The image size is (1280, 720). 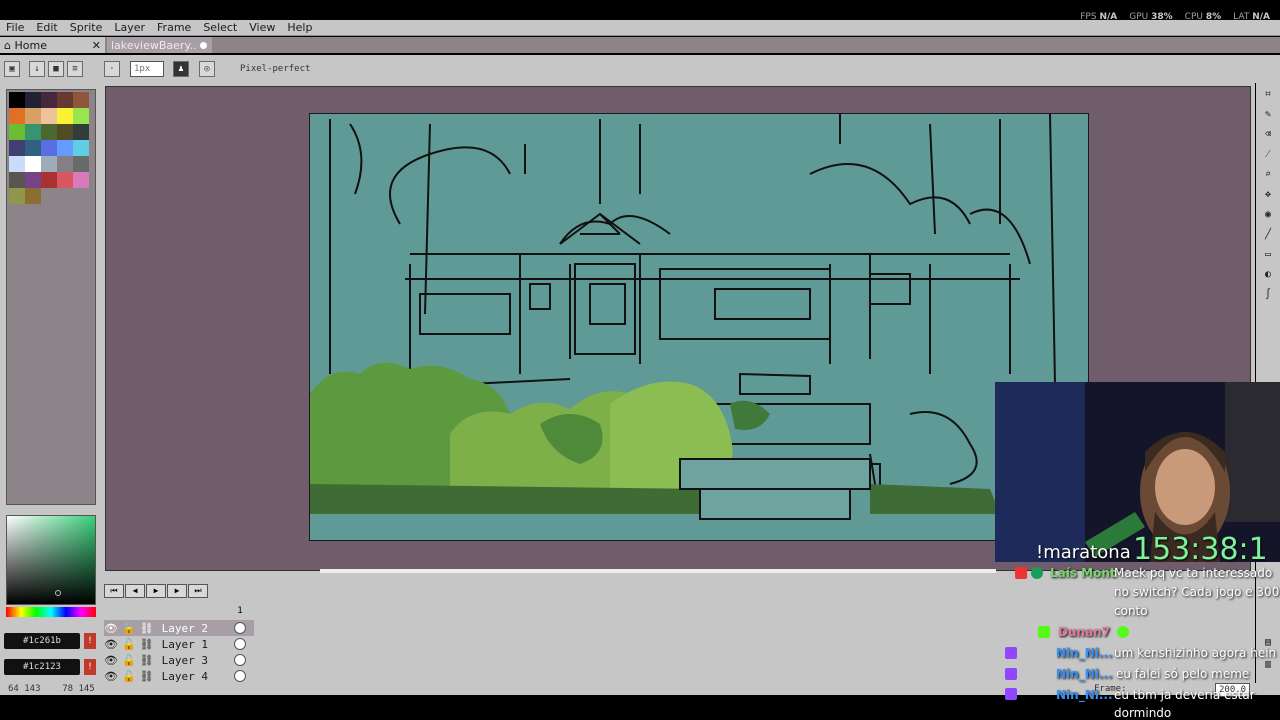 What do you see at coordinates (1268, 94) in the screenshot?
I see `lasso-icon: ⌗` at bounding box center [1268, 94].